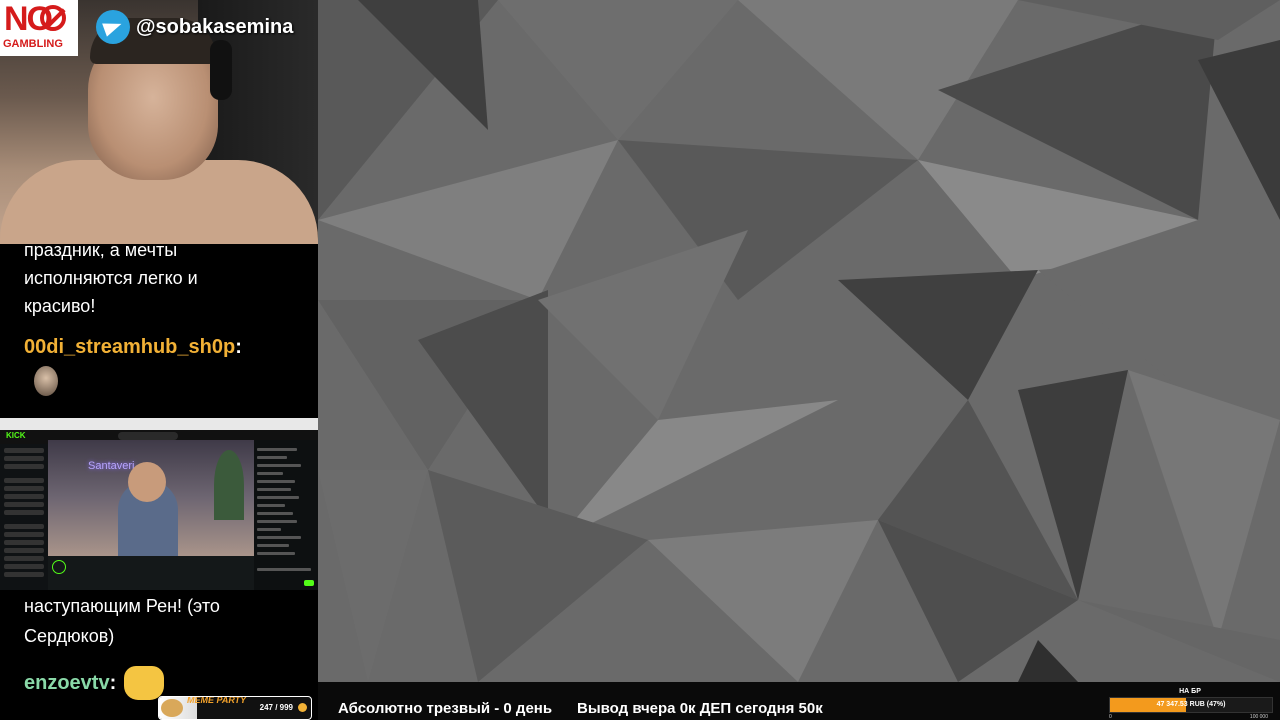  Describe the element at coordinates (235, 708) in the screenshot. I see `meme-party-widget: MEME PARTY 247 / 999` at that location.